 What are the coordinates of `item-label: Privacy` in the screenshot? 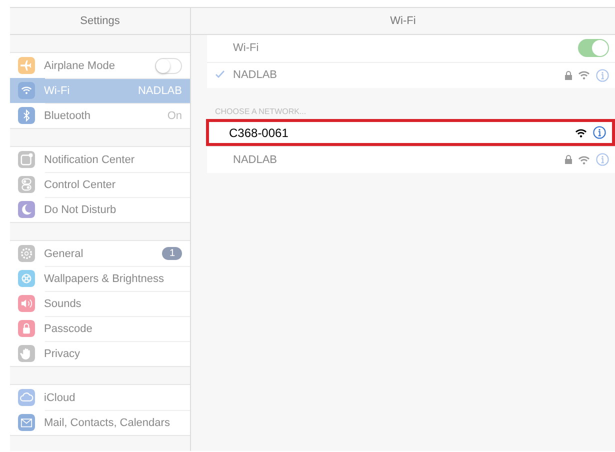 It's located at (63, 354).